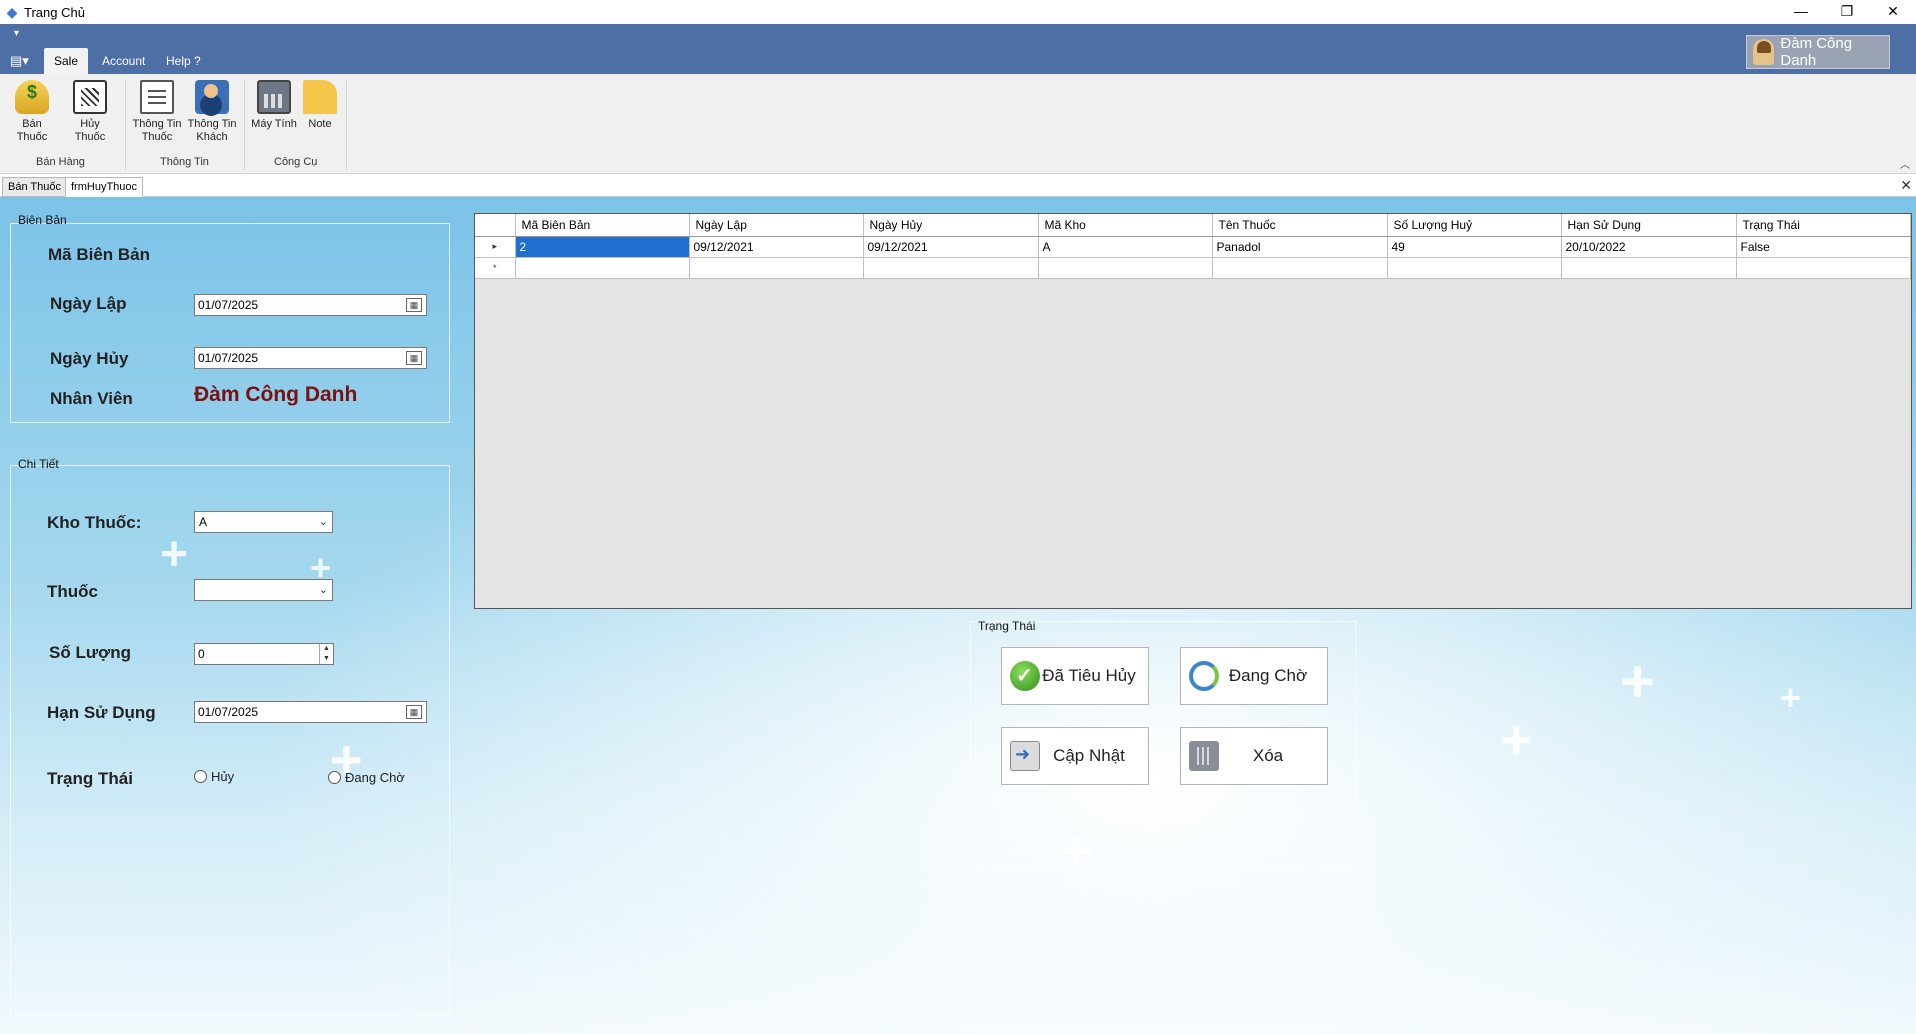 This screenshot has width=1916, height=1034. What do you see at coordinates (90, 130) in the screenshot?
I see `huy-thuoc-label: Hủy Thuốc` at bounding box center [90, 130].